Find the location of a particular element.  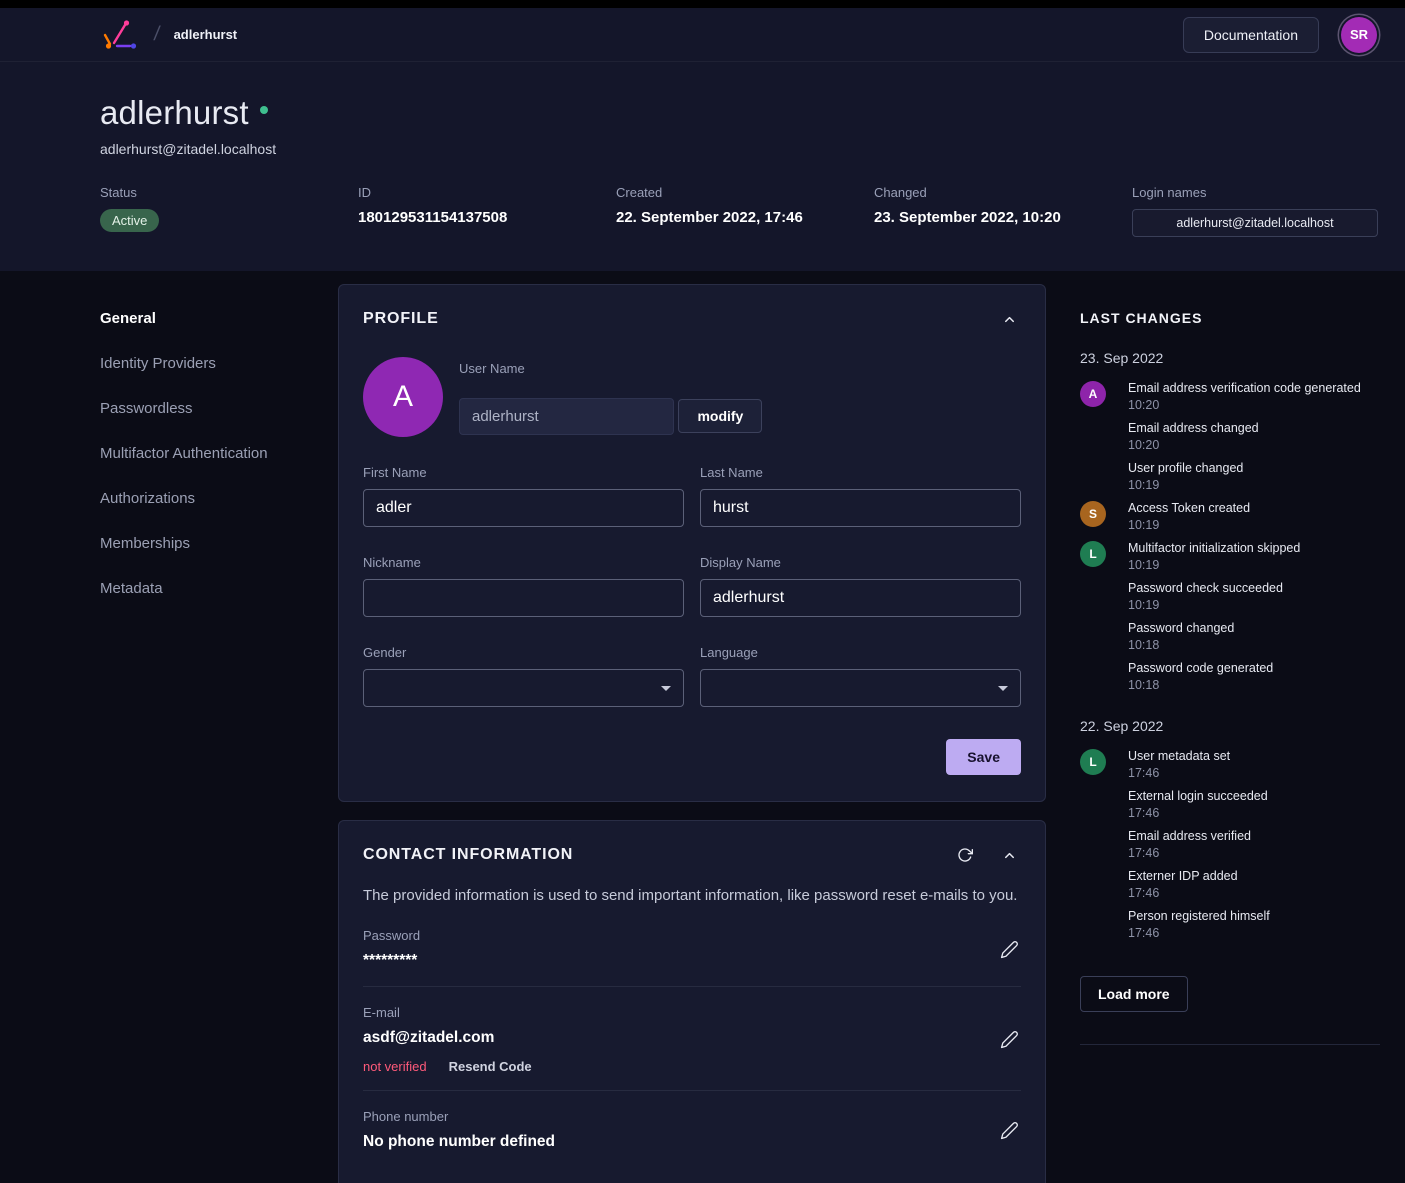

event-body: Email address changed 10:20 is located at coordinates (1193, 437).